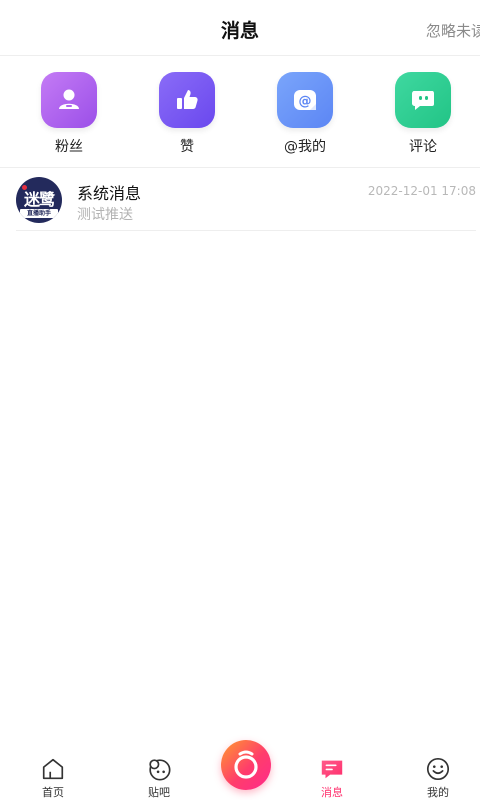 This screenshot has height=800, width=480. What do you see at coordinates (423, 147) in the screenshot?
I see `shortcut-comments-label: 评论` at bounding box center [423, 147].